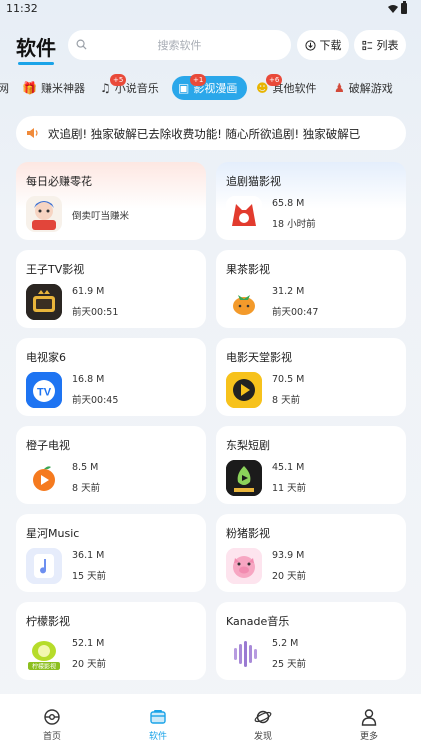 The height and width of the screenshot is (749, 421). I want to click on app-card: 果茶影视 31.2 M 前天00:47, so click(311, 289).